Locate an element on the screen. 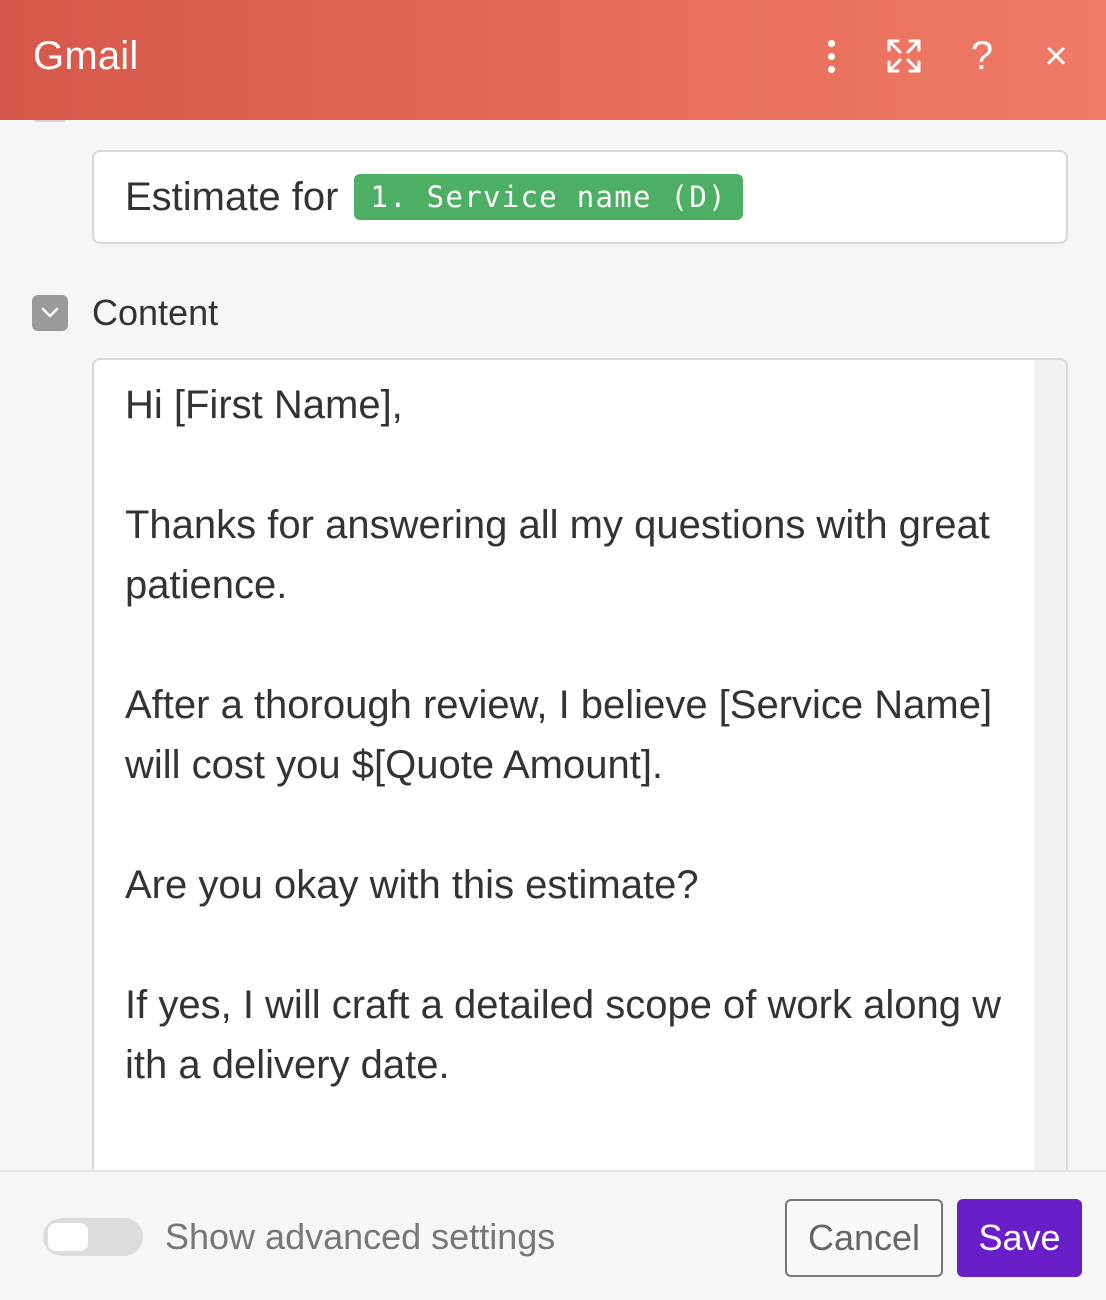 Image resolution: width=1106 pixels, height=1300 pixels. subject-field: Estimate for 1. Service name (D) is located at coordinates (580, 197).